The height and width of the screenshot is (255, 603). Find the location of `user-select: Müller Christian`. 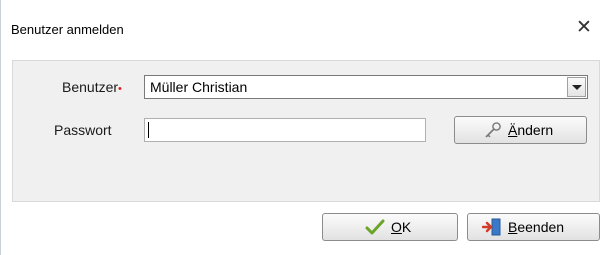

user-select: Müller Christian is located at coordinates (366, 87).